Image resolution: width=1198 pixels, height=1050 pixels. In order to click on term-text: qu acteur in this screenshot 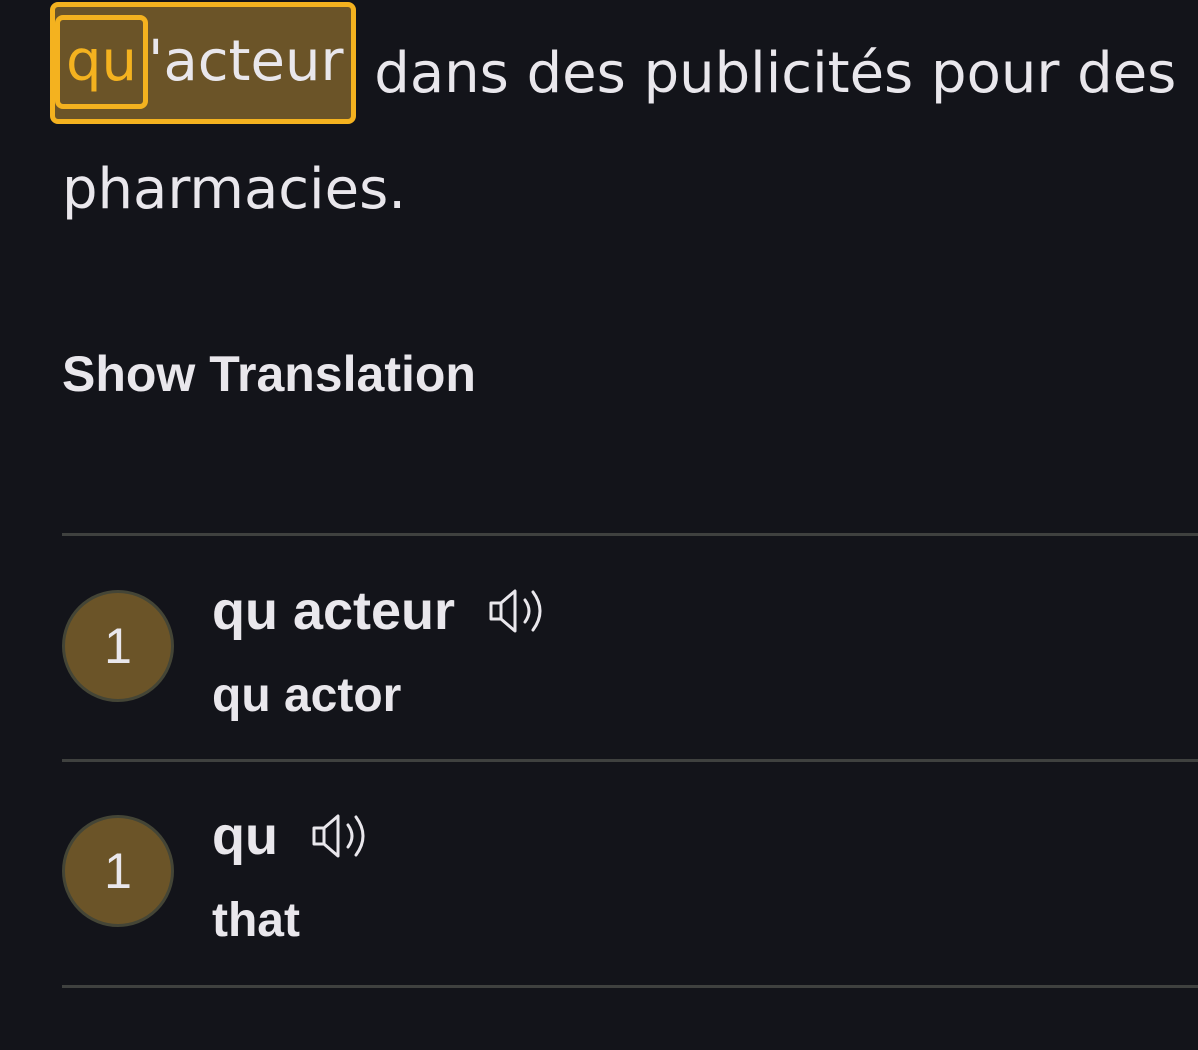, I will do `click(334, 611)`.